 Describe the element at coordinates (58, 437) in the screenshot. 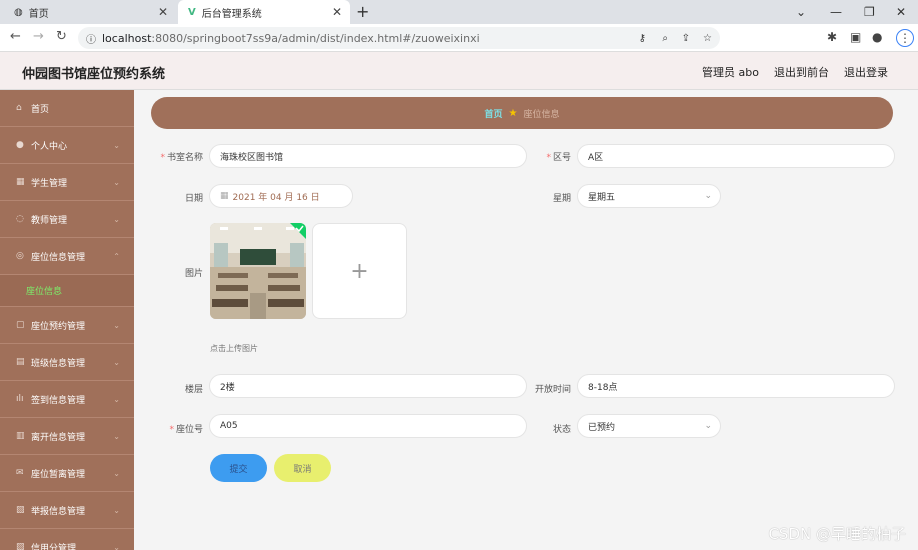

I see `sidebar-item-label: 离开信息管理` at that location.